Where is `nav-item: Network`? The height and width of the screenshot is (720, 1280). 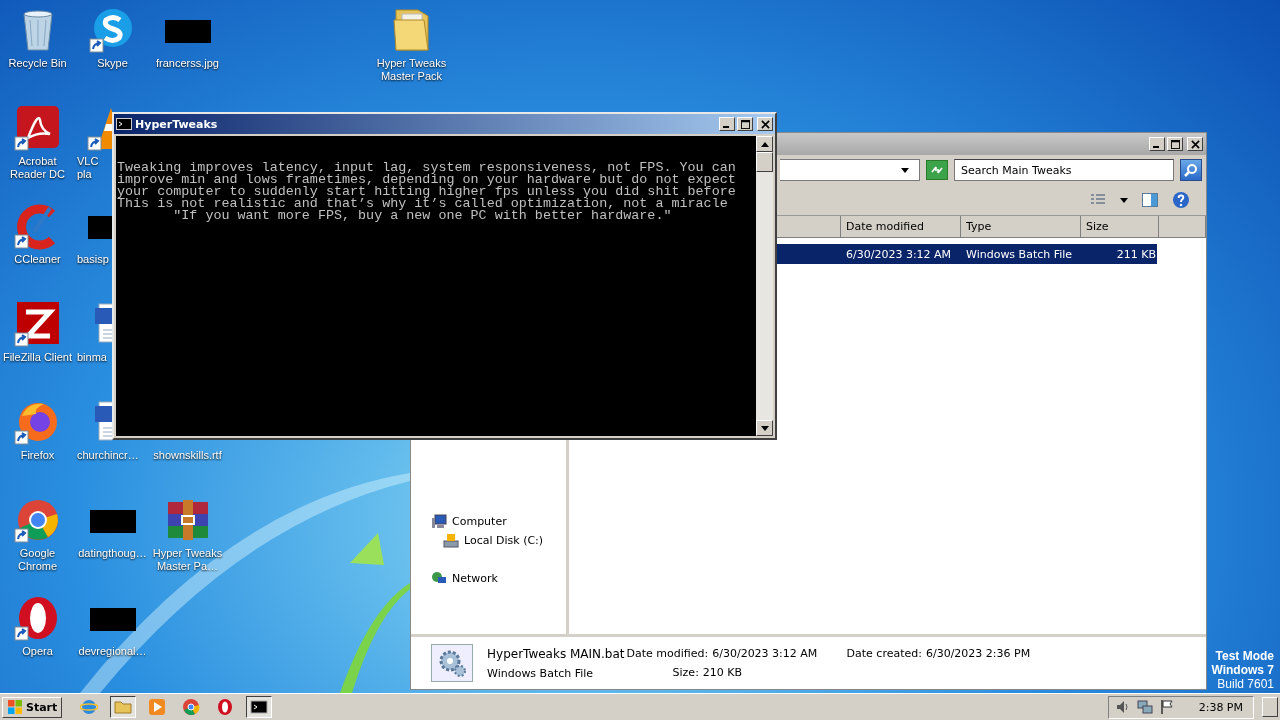
nav-item: Network is located at coordinates (475, 578).